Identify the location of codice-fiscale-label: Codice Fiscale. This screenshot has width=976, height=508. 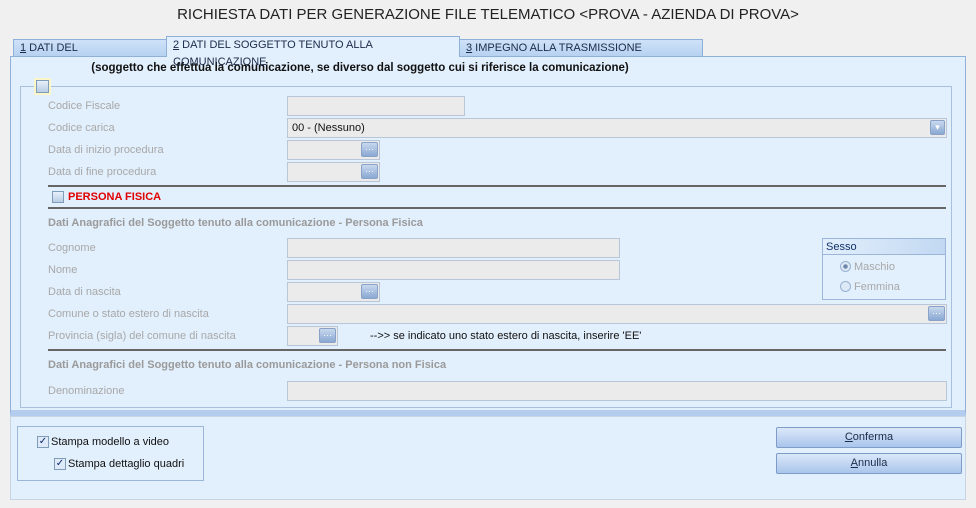
(84, 106).